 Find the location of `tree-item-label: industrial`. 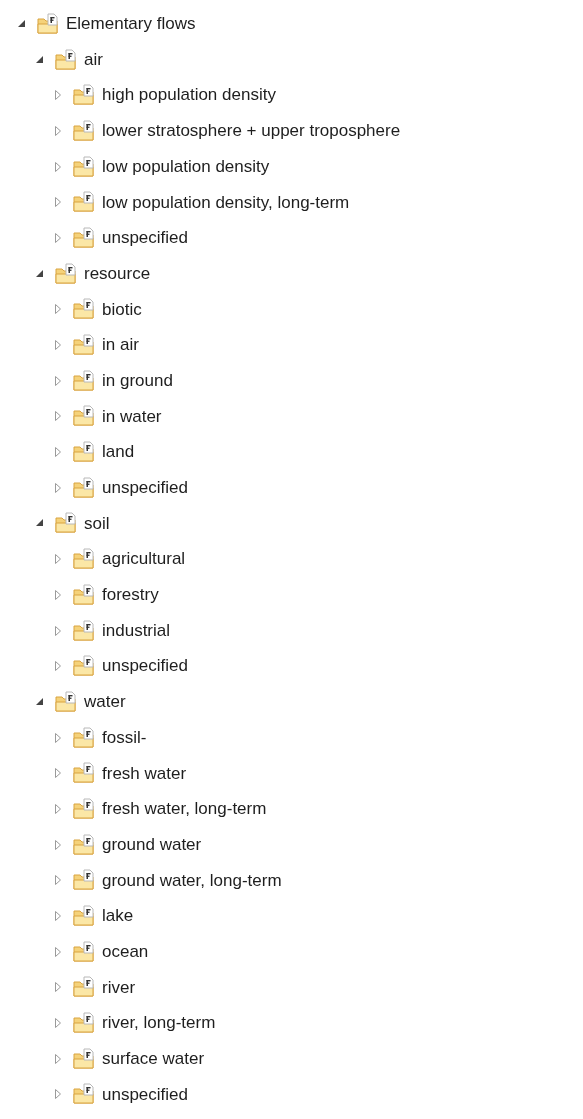

tree-item-label: industrial is located at coordinates (136, 630).